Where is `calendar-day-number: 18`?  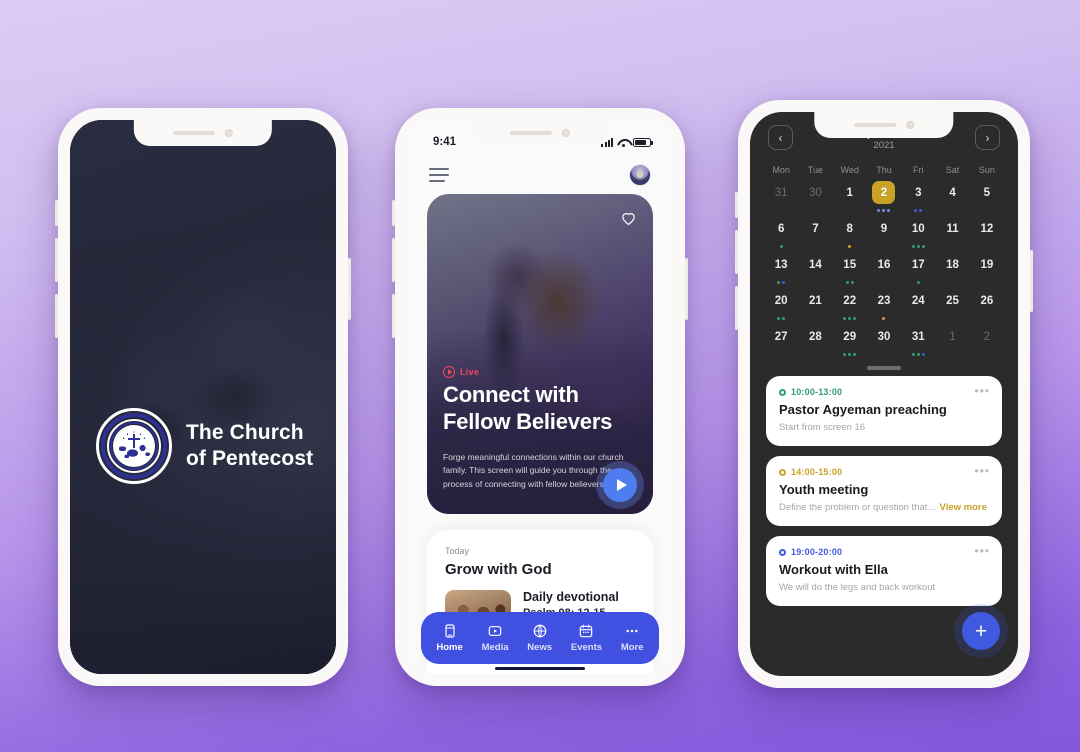
calendar-day-number: 18 is located at coordinates (952, 264).